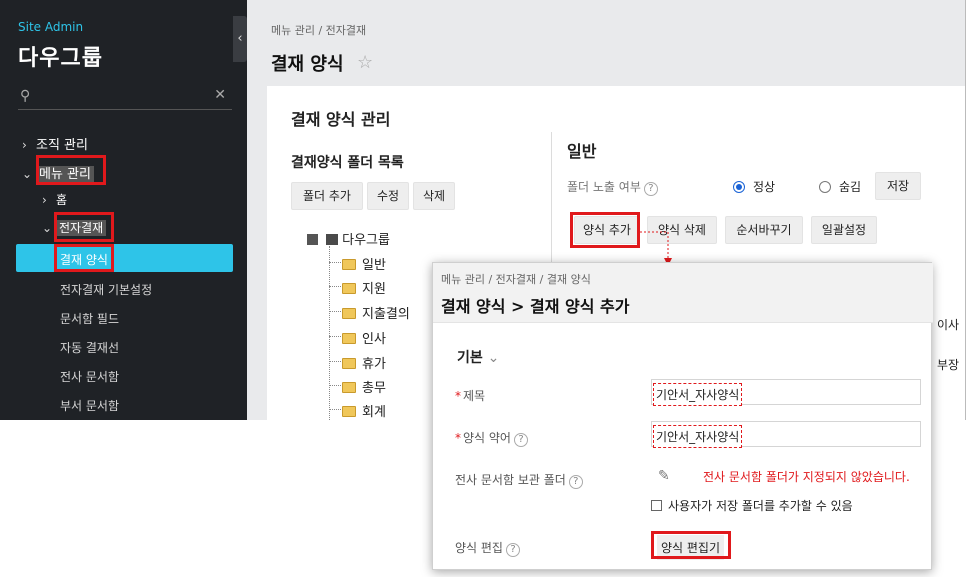 The width and height of the screenshot is (966, 577). What do you see at coordinates (55, 143) in the screenshot?
I see `sidebar-item-org: › 조직 관리` at bounding box center [55, 143].